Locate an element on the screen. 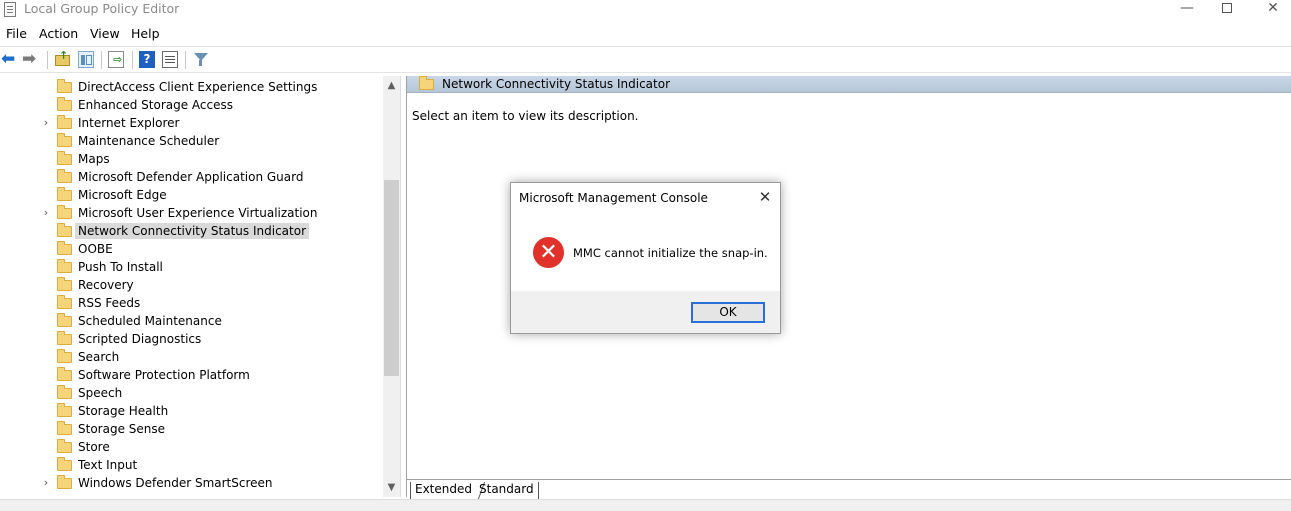 This screenshot has width=1291, height=511. tree-scrollbar: ▲ ▼ is located at coordinates (391, 286).